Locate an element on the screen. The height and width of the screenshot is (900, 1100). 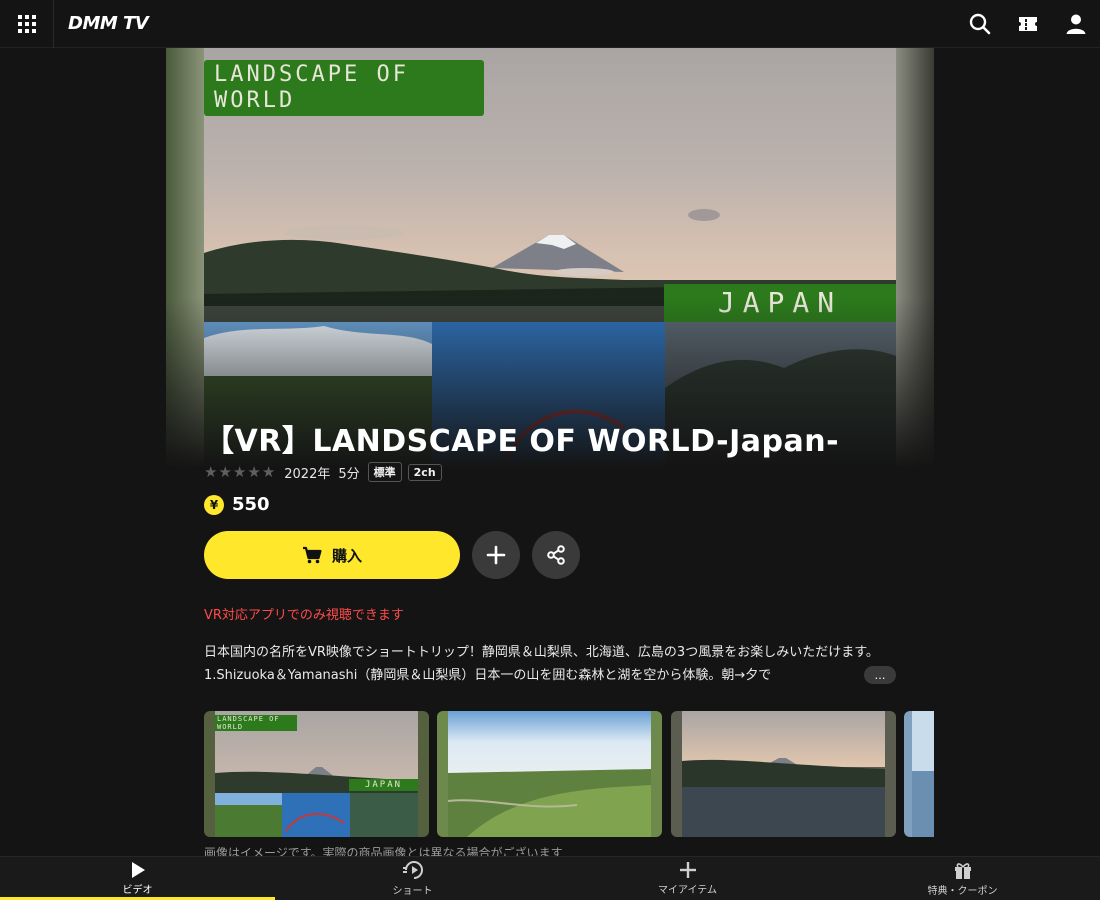
cart-icon is located at coordinates (312, 555).